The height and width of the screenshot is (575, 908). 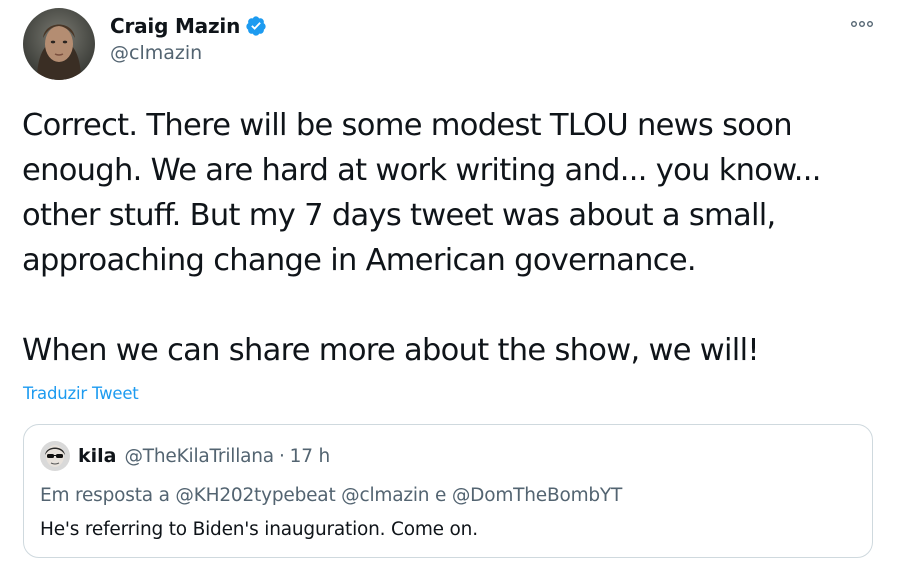 What do you see at coordinates (175, 26) in the screenshot?
I see `author-name: Craig Mazin` at bounding box center [175, 26].